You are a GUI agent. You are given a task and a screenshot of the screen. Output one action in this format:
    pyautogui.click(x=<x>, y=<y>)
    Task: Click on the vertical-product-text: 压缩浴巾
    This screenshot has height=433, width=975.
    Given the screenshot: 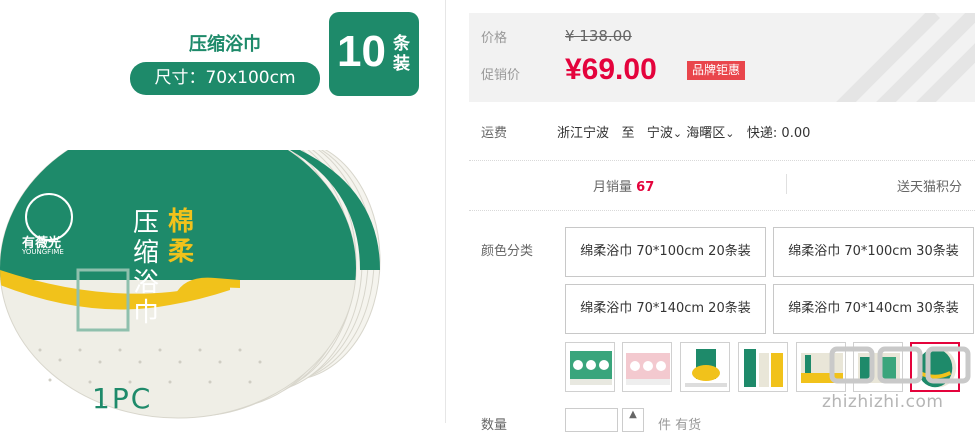 What is the action you would take?
    pyautogui.click(x=146, y=268)
    